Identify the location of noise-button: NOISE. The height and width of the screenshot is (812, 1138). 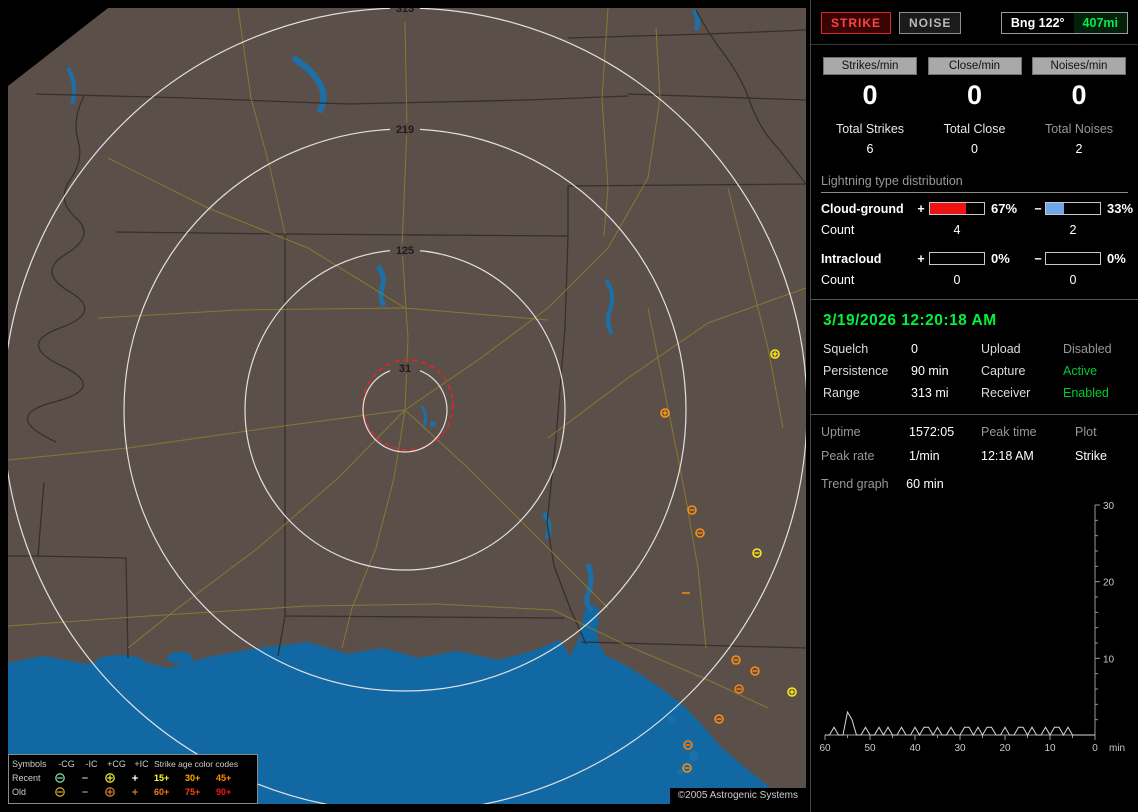
(930, 23).